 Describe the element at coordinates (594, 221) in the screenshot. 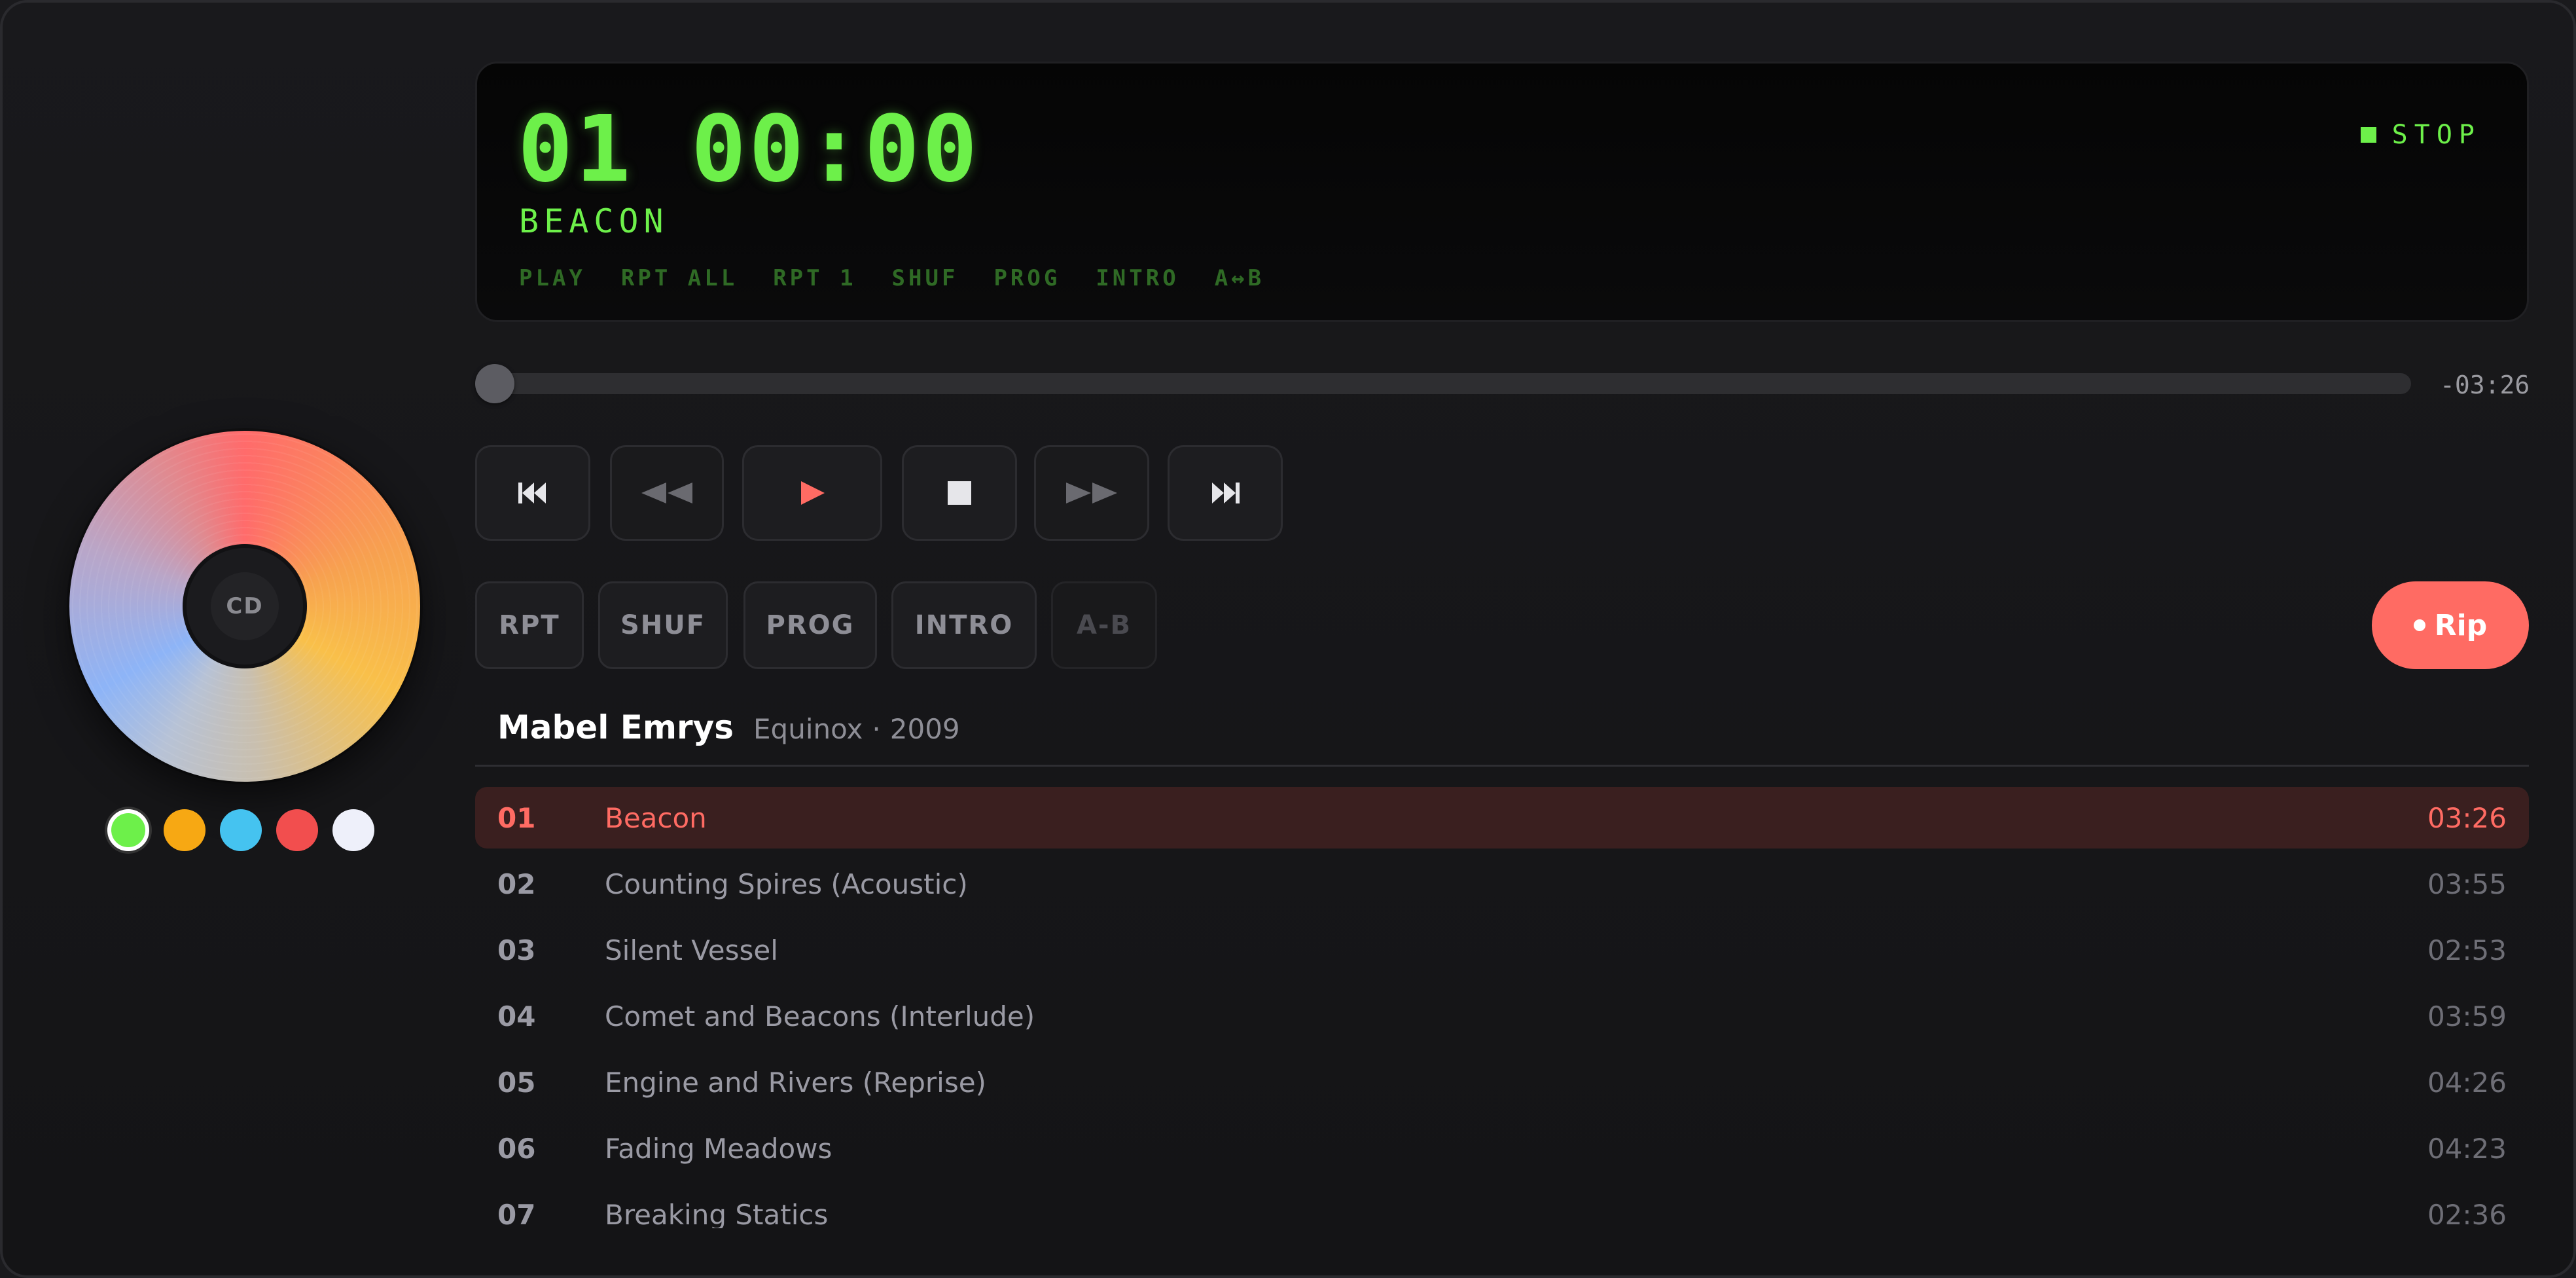

I see `lcd-track-title: BEACON` at that location.